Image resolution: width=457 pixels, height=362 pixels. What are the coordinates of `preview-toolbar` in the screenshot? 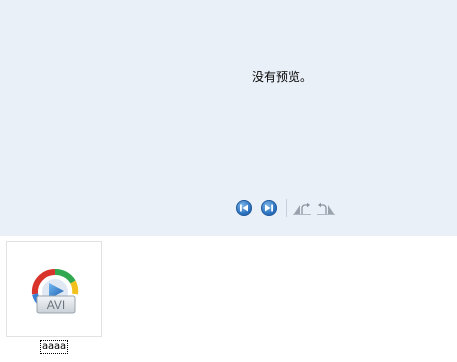 It's located at (286, 208).